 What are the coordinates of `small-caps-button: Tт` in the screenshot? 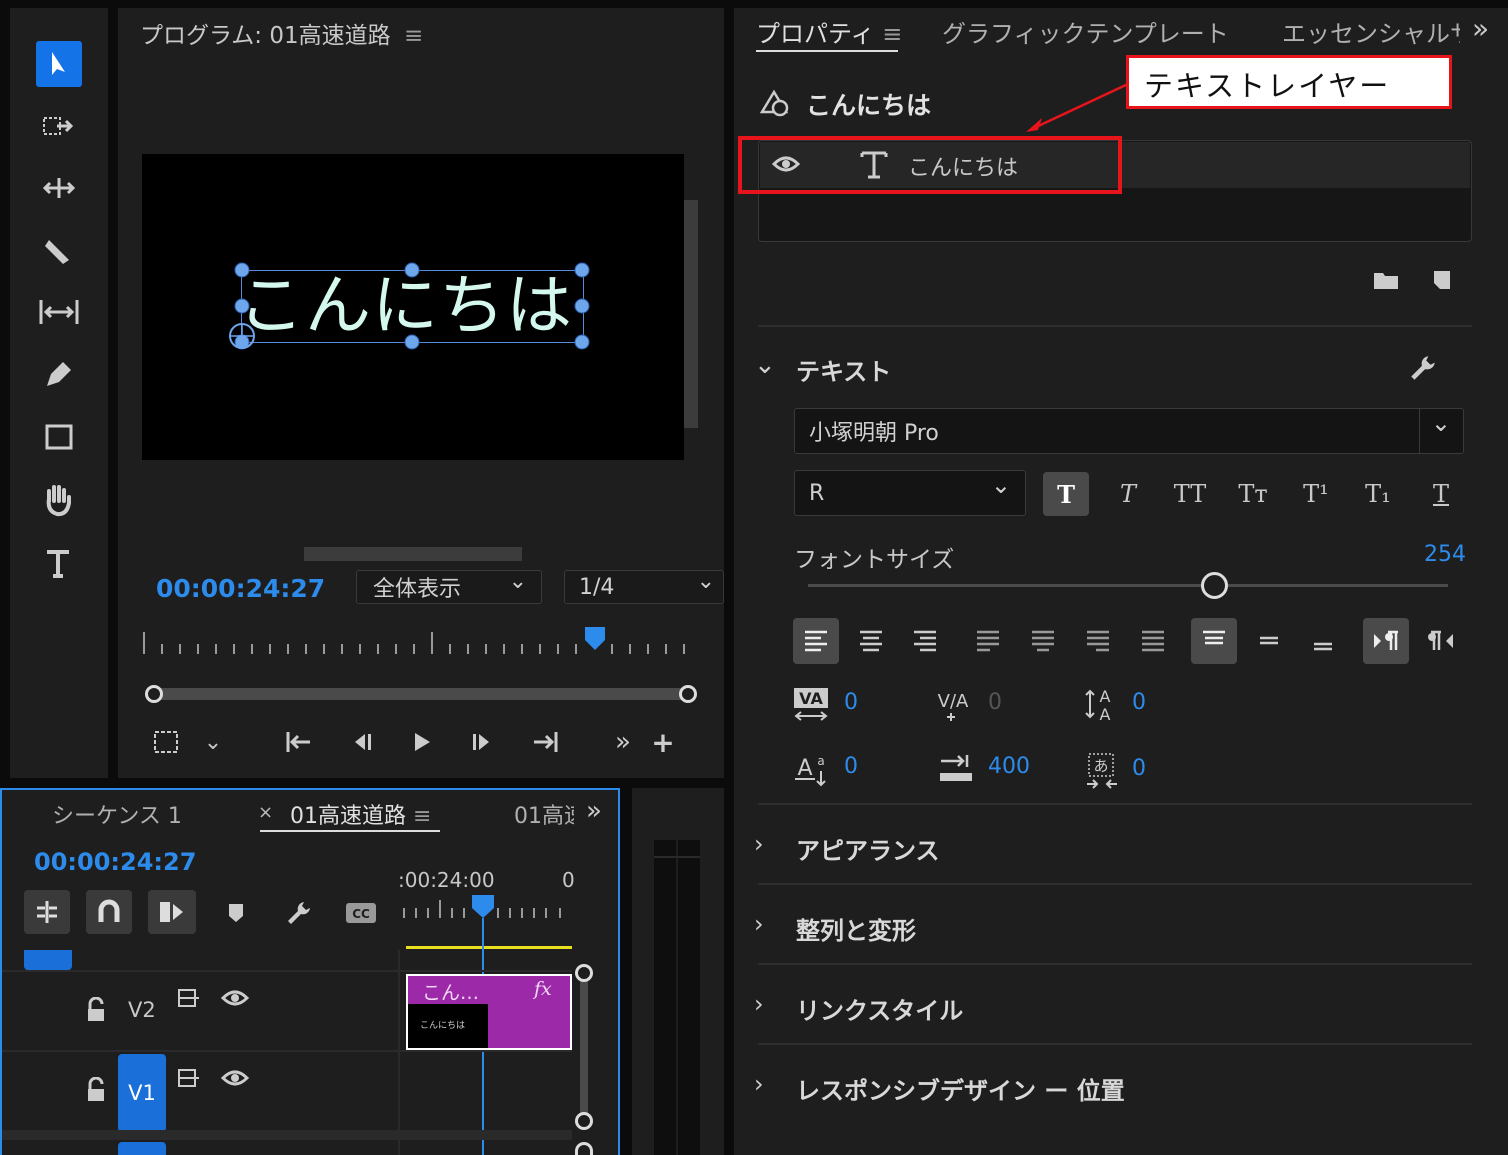 It's located at (1253, 494).